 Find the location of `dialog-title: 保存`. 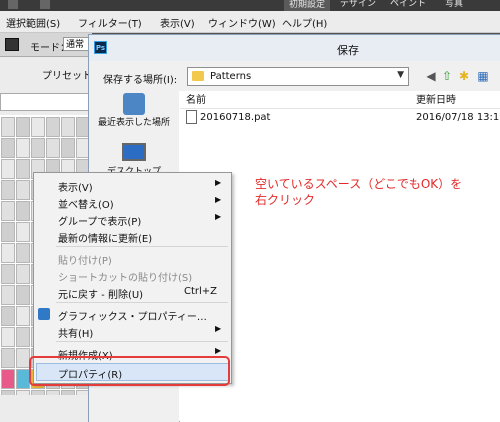

dialog-title: 保存 is located at coordinates (348, 50).